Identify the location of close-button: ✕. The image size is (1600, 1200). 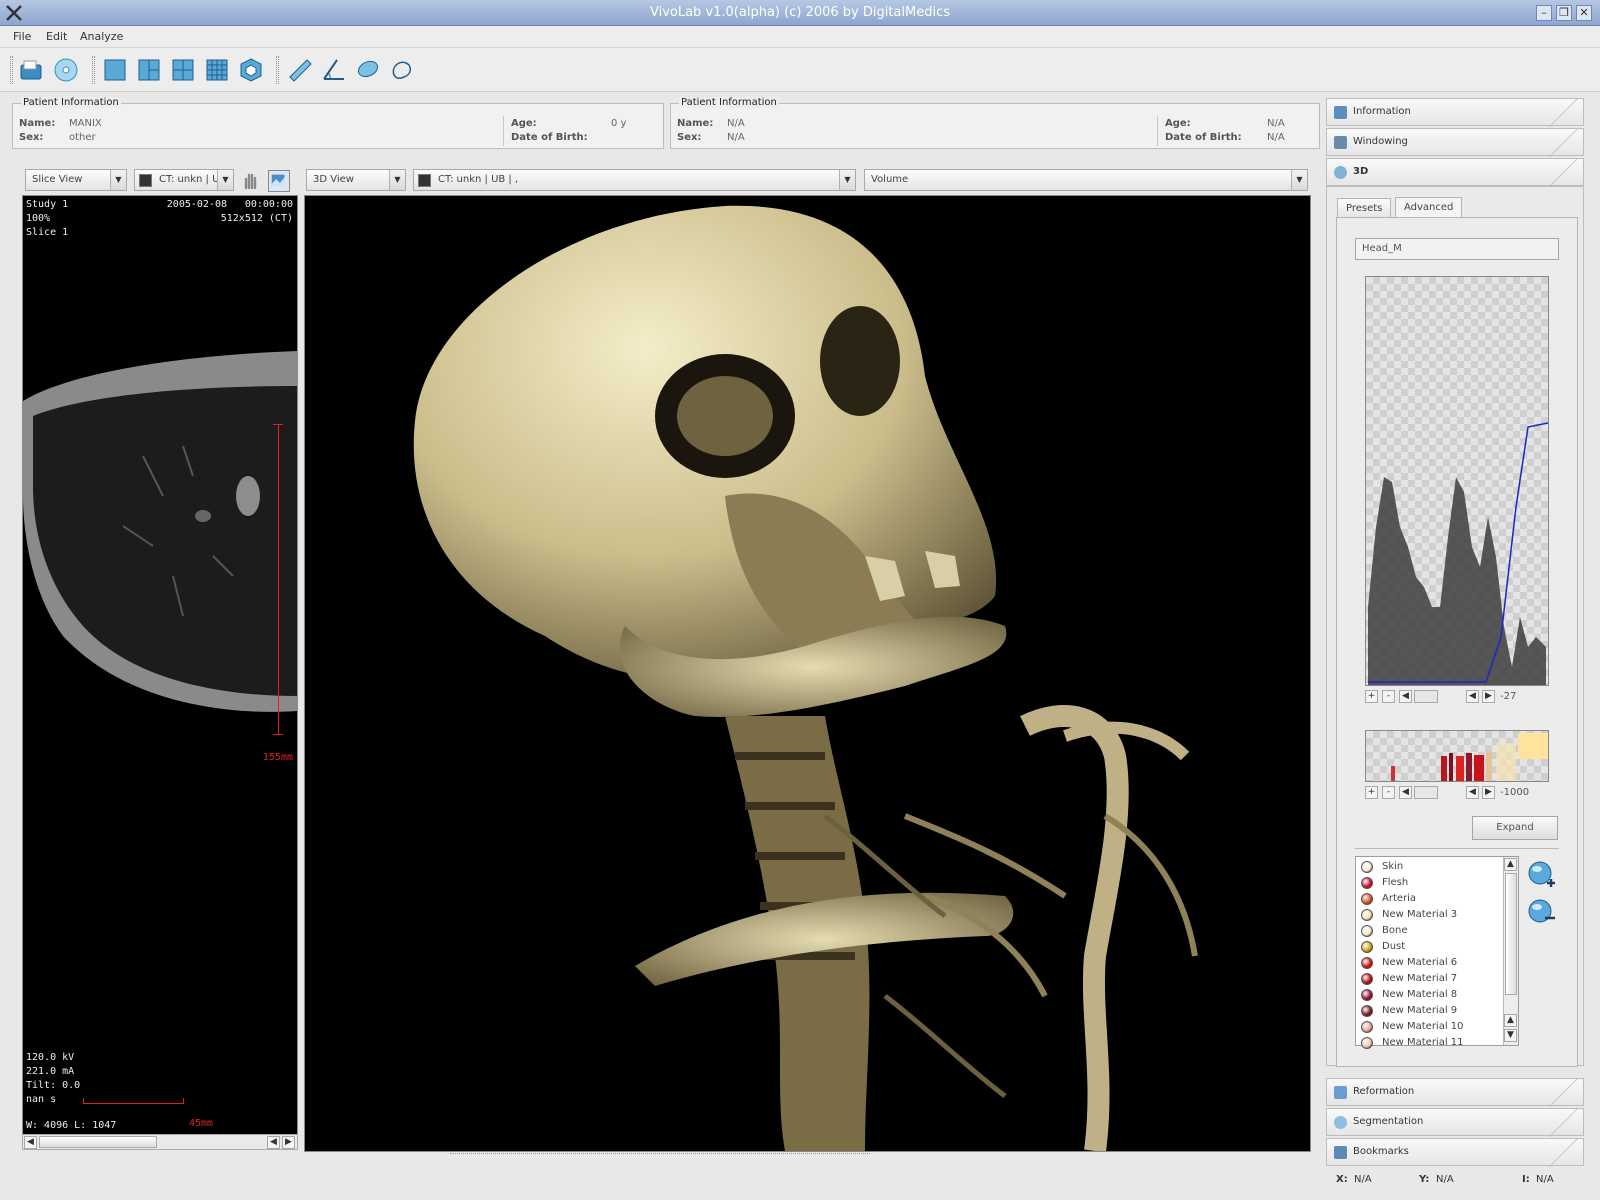
(1584, 13).